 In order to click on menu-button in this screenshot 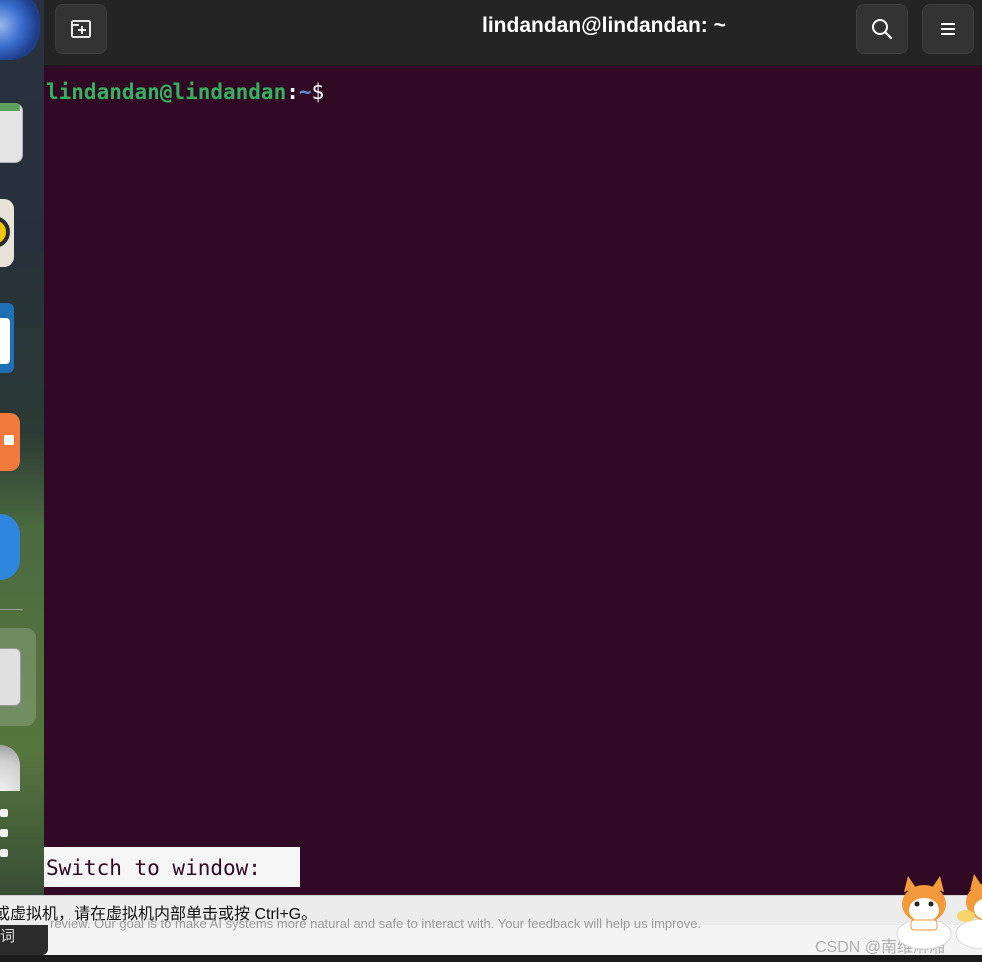, I will do `click(948, 29)`.